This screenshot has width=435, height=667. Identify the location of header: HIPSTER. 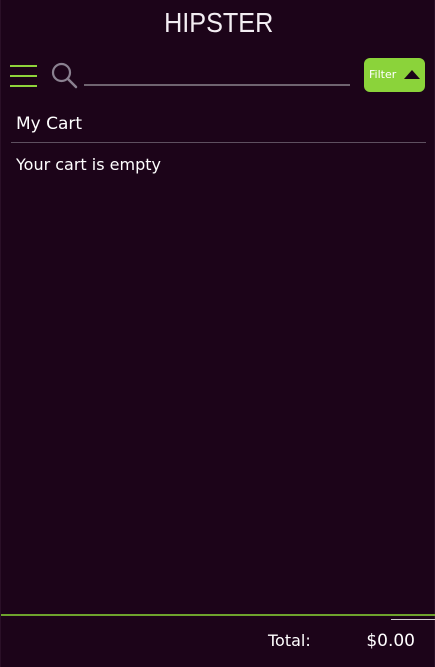
(218, 23).